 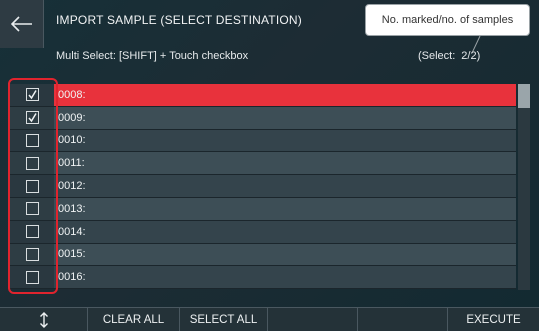 I want to click on scrollbar, so click(x=524, y=187).